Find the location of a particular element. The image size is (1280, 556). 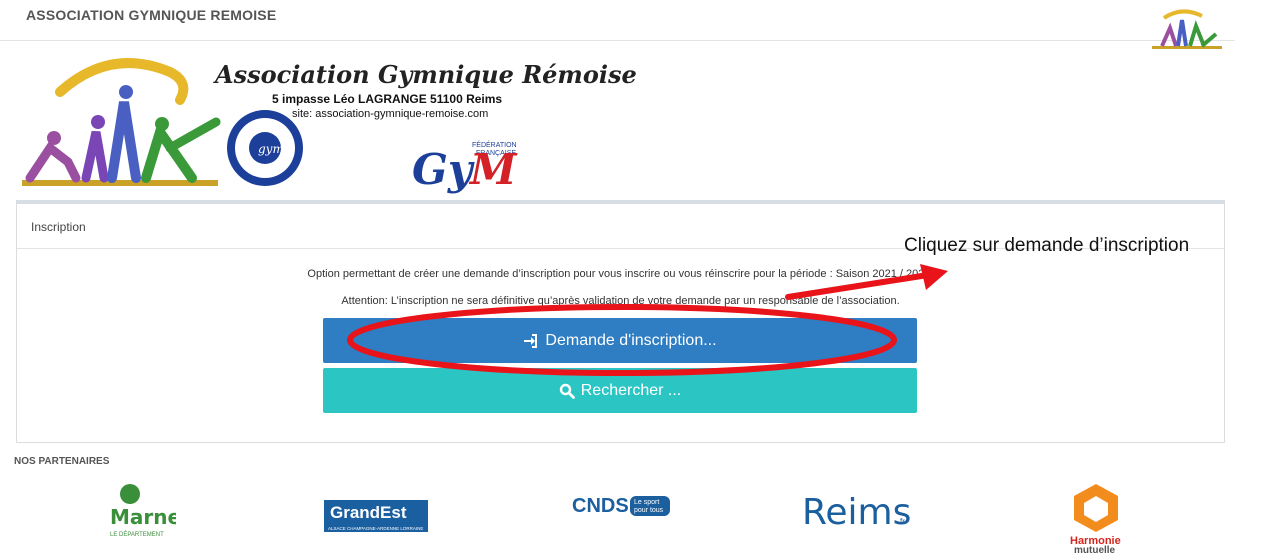

partner-logo-harmonie: Harmonie mutuelle is located at coordinates (1096, 517).